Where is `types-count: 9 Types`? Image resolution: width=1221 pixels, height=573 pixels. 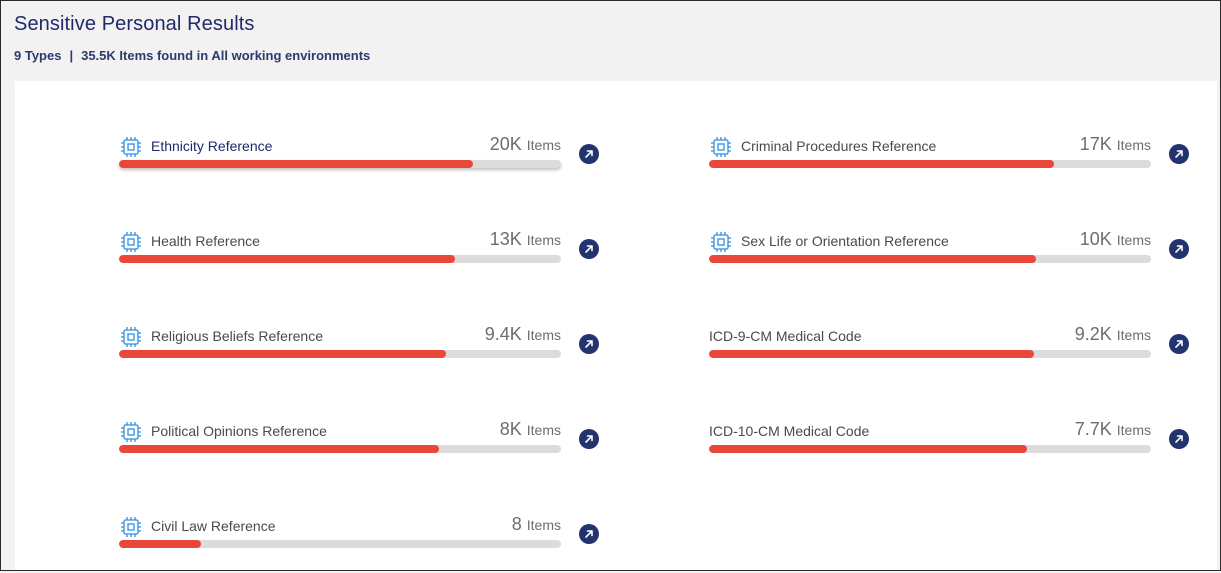 types-count: 9 Types is located at coordinates (38, 55).